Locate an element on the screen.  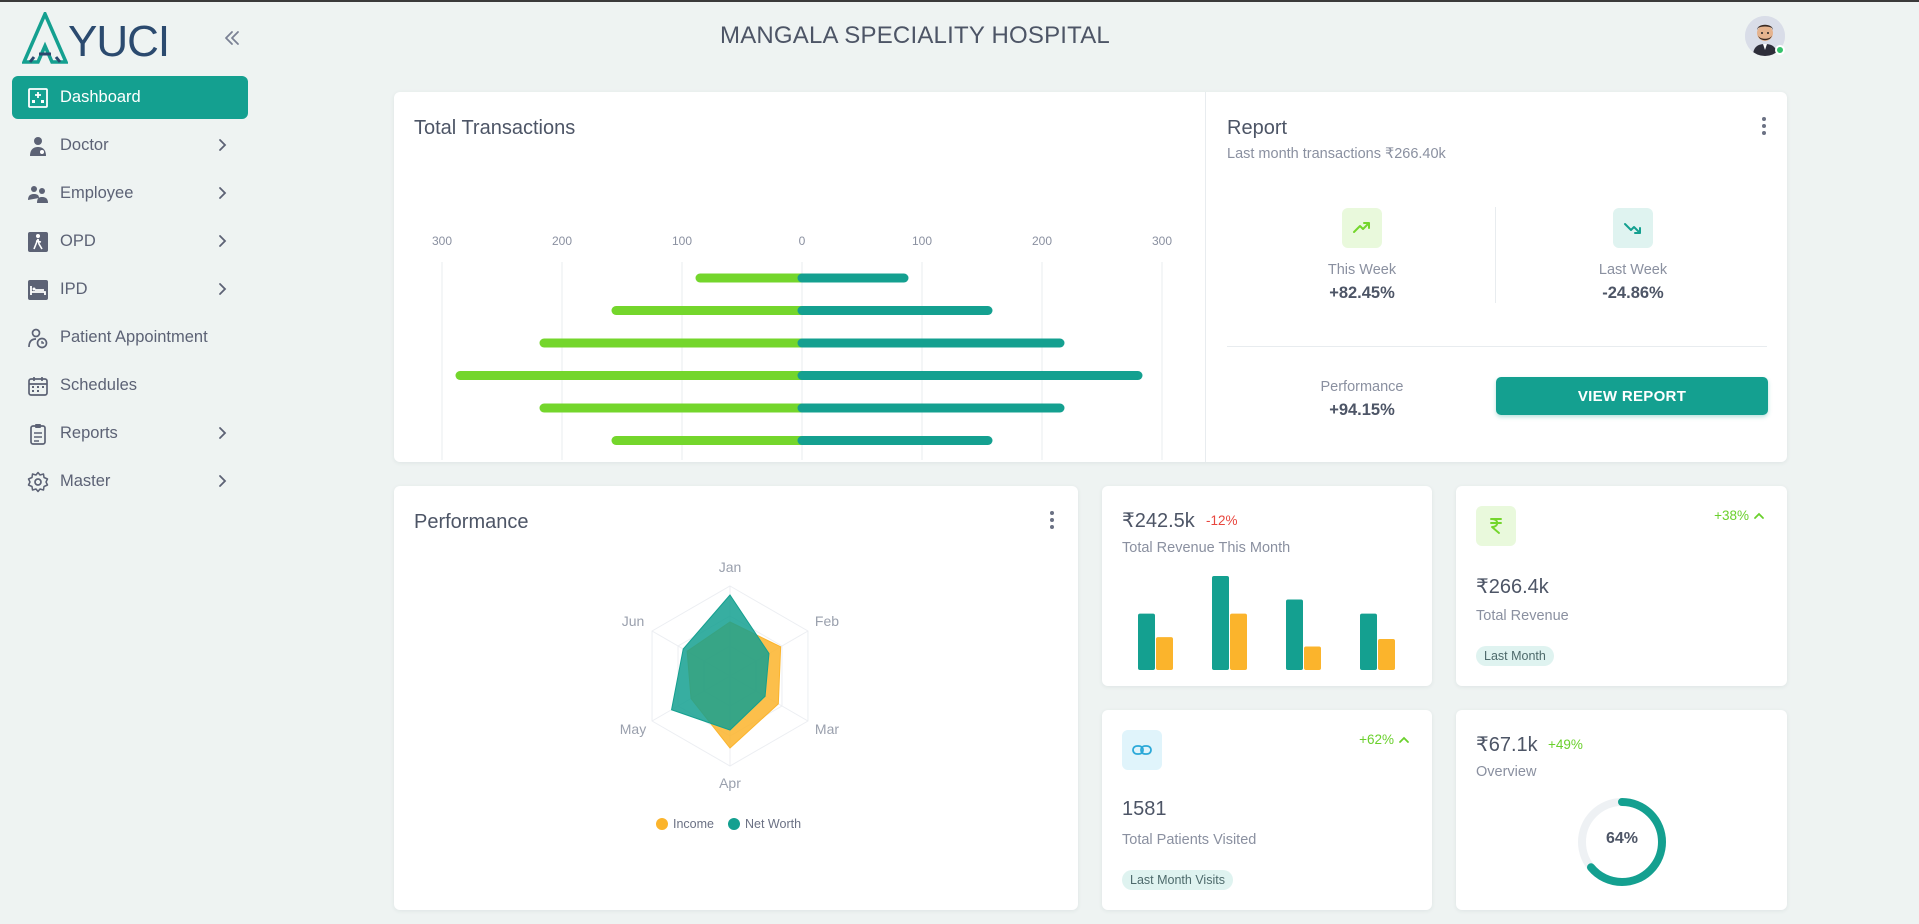
sidebar-item-label: Patient Appointment is located at coordinates (134, 337).